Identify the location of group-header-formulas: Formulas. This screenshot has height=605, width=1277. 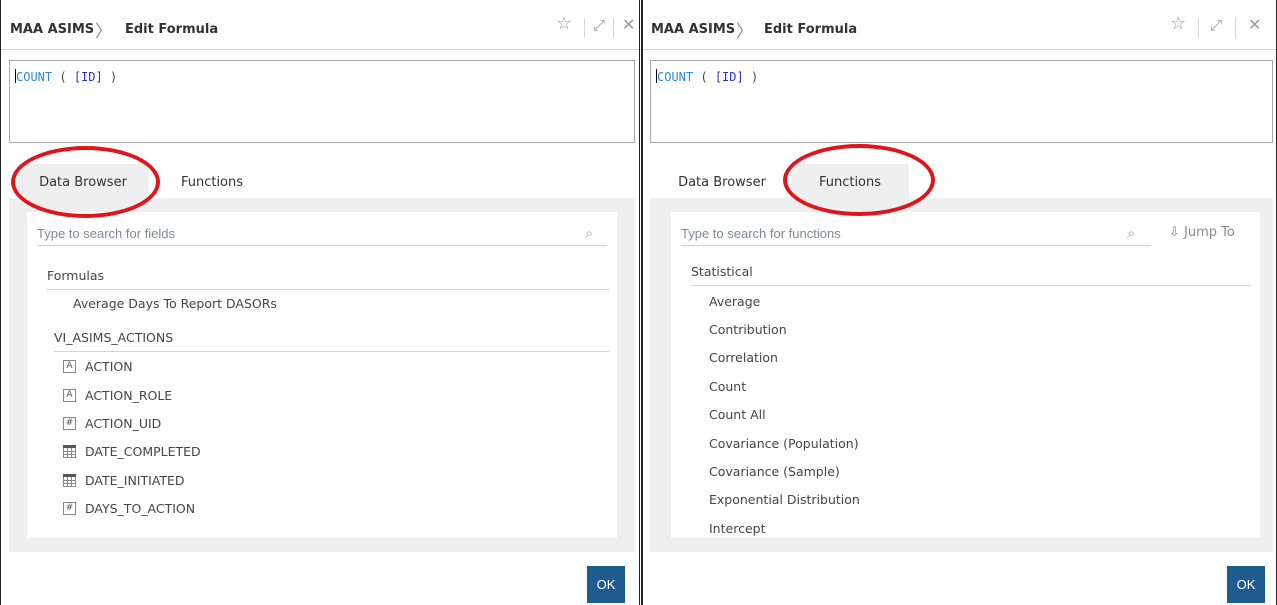
(328, 279).